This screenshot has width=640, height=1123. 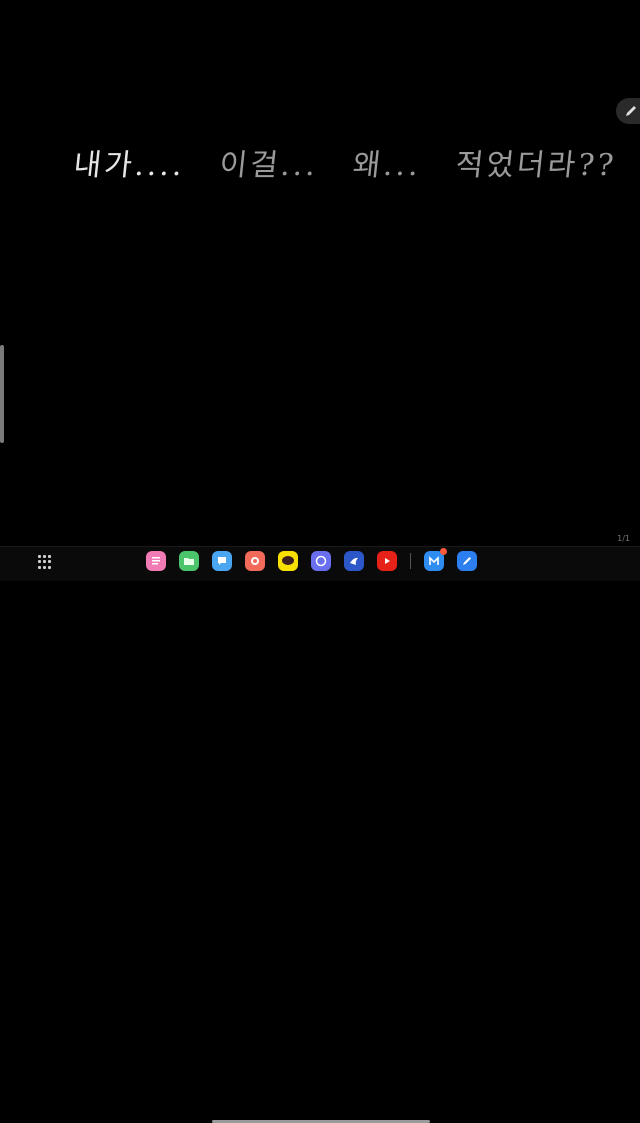 I want to click on store-app-icon, so click(x=354, y=561).